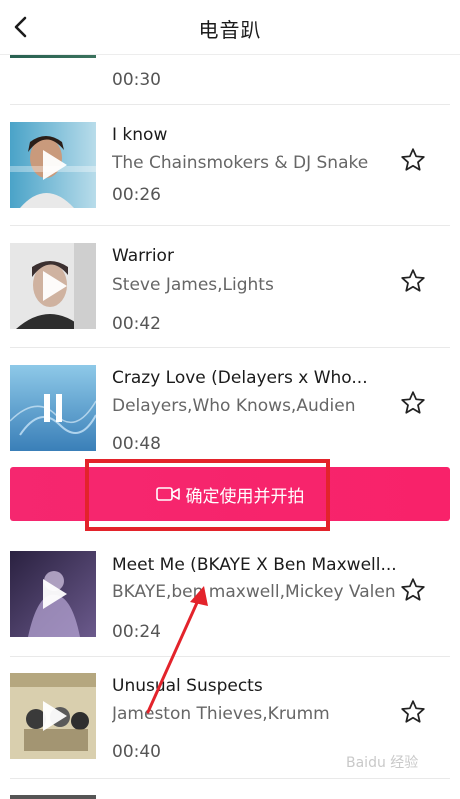 The width and height of the screenshot is (460, 799). What do you see at coordinates (136, 195) in the screenshot?
I see `song-duration: 00:26` at bounding box center [136, 195].